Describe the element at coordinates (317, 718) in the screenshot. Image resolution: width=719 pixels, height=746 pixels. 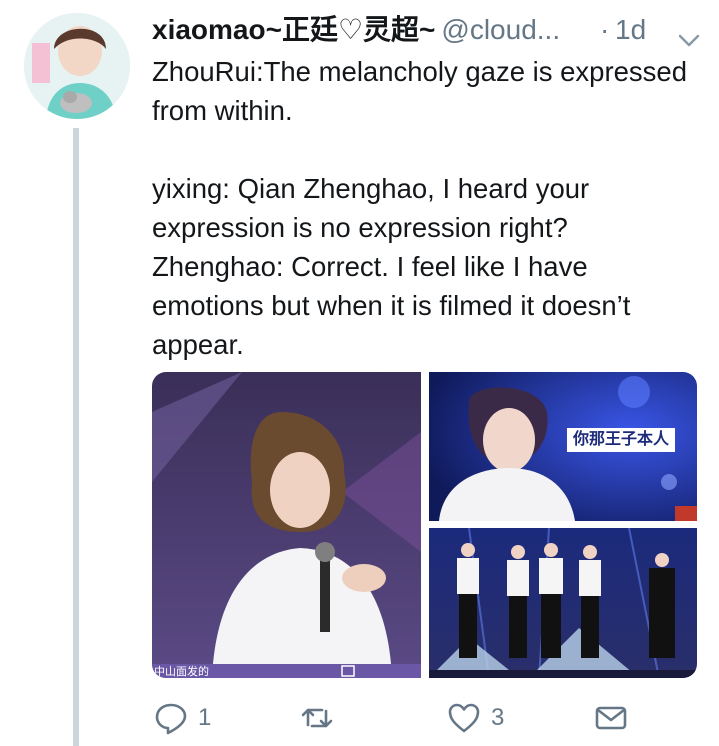
I see `retweet-icon` at that location.